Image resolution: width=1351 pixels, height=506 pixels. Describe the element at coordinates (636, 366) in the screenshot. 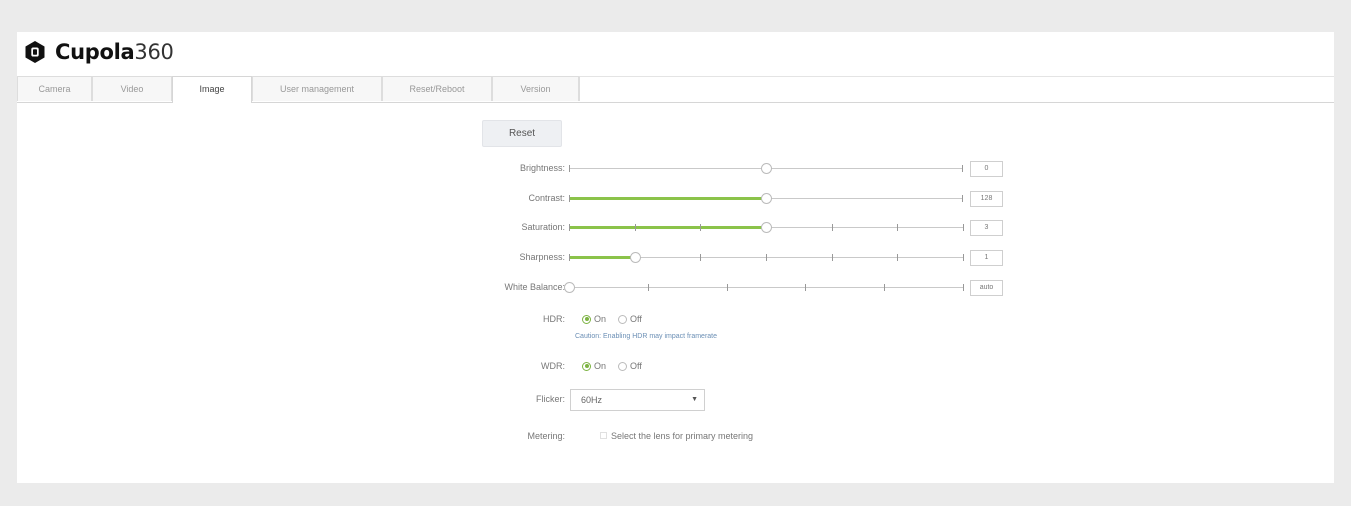

I see `wdr-off-label: Off` at that location.